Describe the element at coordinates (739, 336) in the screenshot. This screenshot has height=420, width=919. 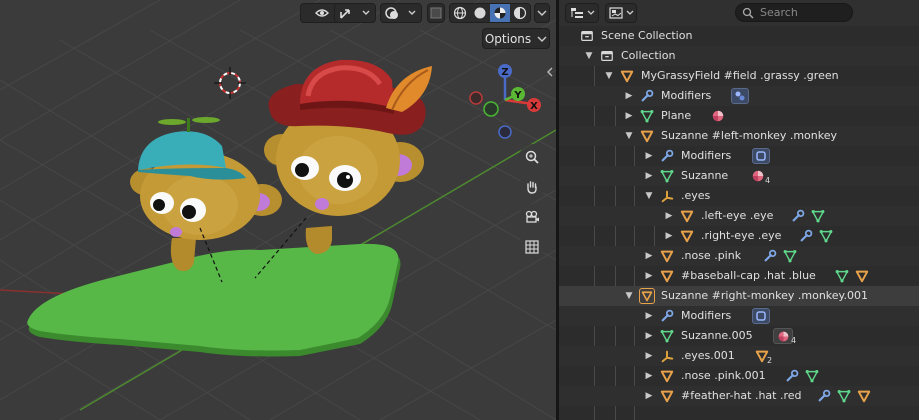
I see `tree-row-right-mesh: ▶ Suzanne.005 4` at that location.